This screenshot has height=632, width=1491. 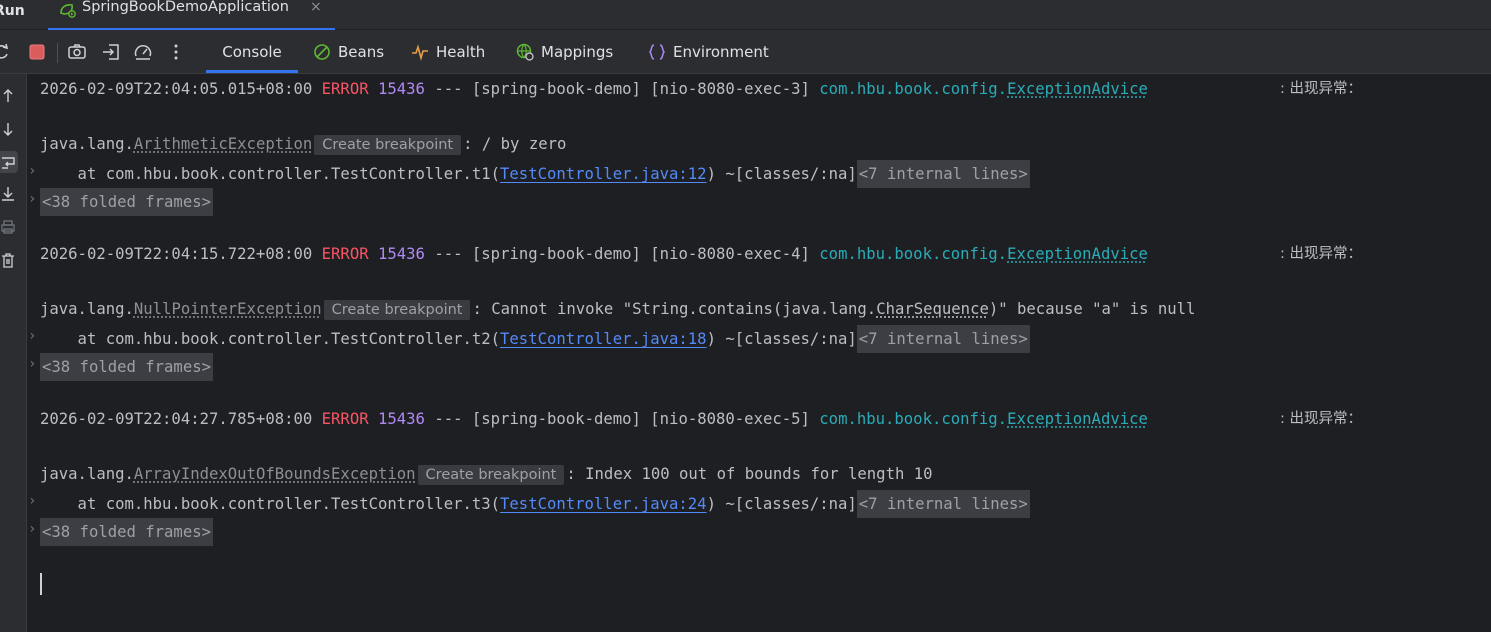 I want to click on arrow-down-icon, so click(x=8, y=129).